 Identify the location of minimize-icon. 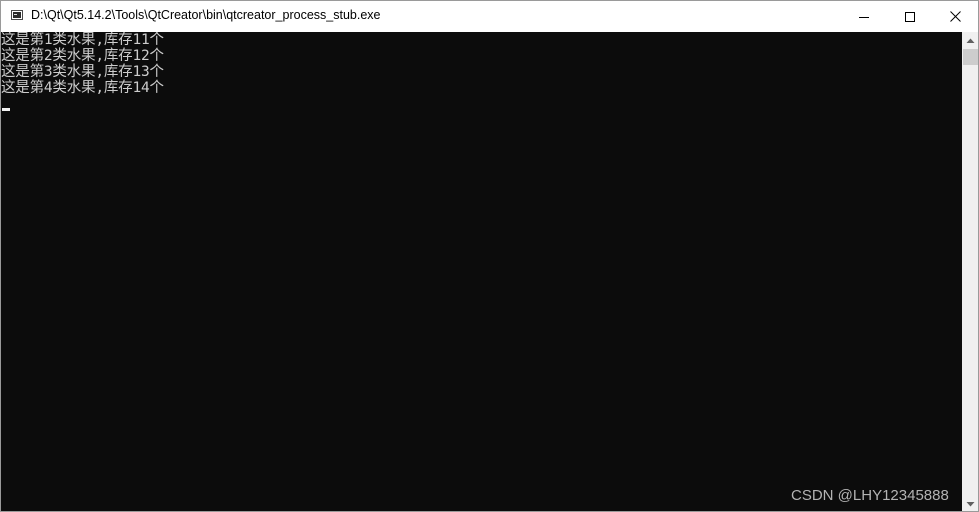
(864, 17).